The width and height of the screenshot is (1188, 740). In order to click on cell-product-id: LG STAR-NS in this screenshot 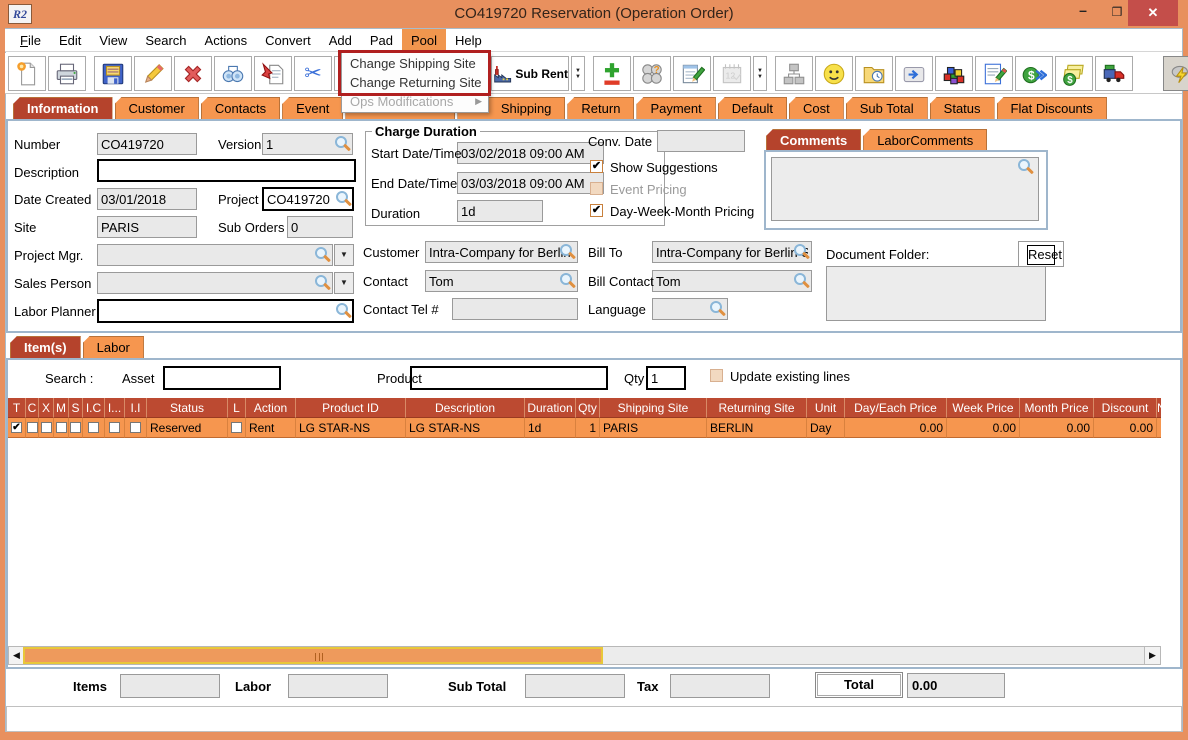, I will do `click(351, 428)`.